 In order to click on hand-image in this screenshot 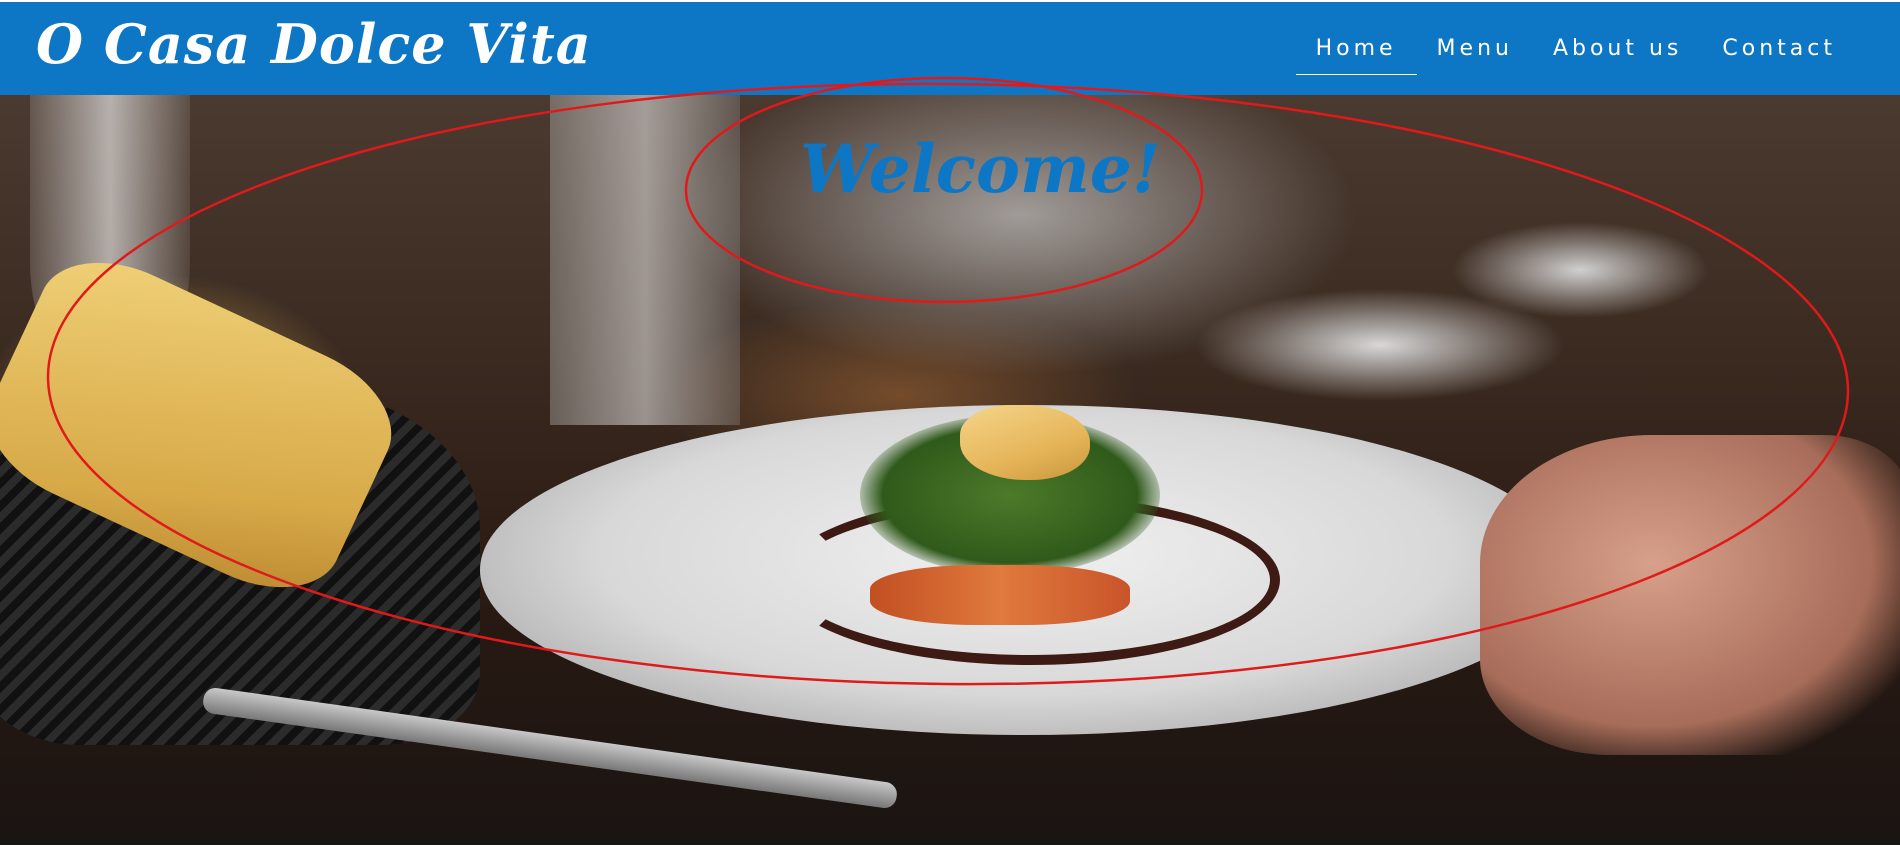, I will do `click(1690, 595)`.